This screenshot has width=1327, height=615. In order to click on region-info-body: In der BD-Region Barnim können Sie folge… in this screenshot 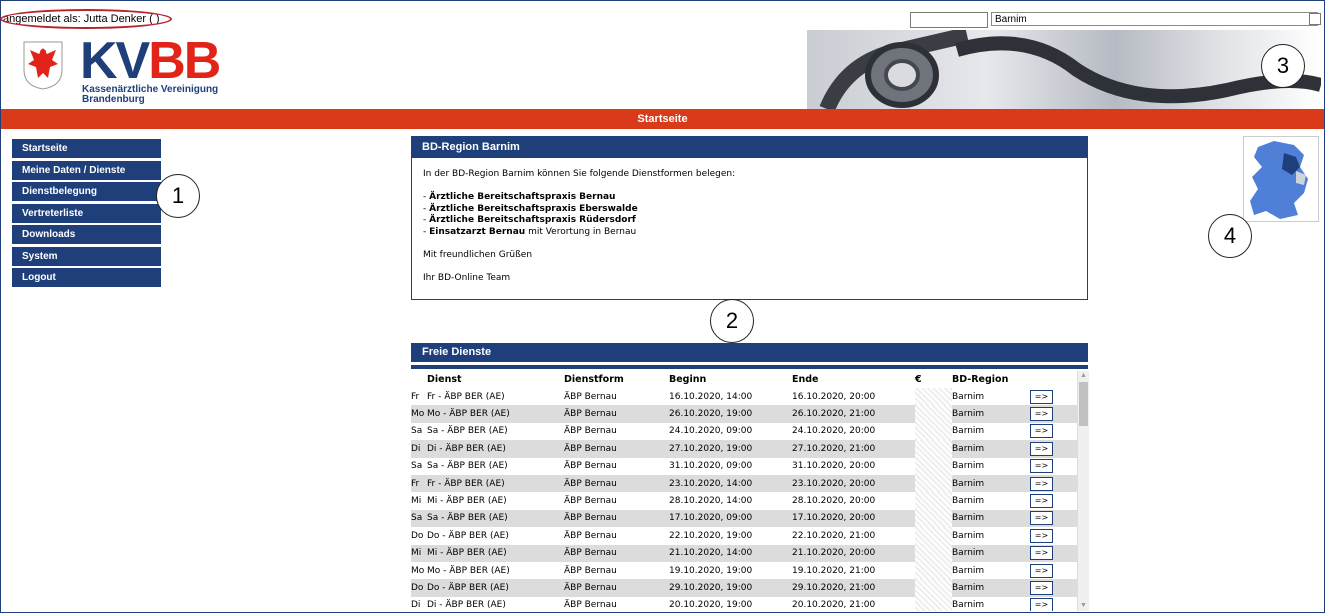, I will do `click(749, 221)`.